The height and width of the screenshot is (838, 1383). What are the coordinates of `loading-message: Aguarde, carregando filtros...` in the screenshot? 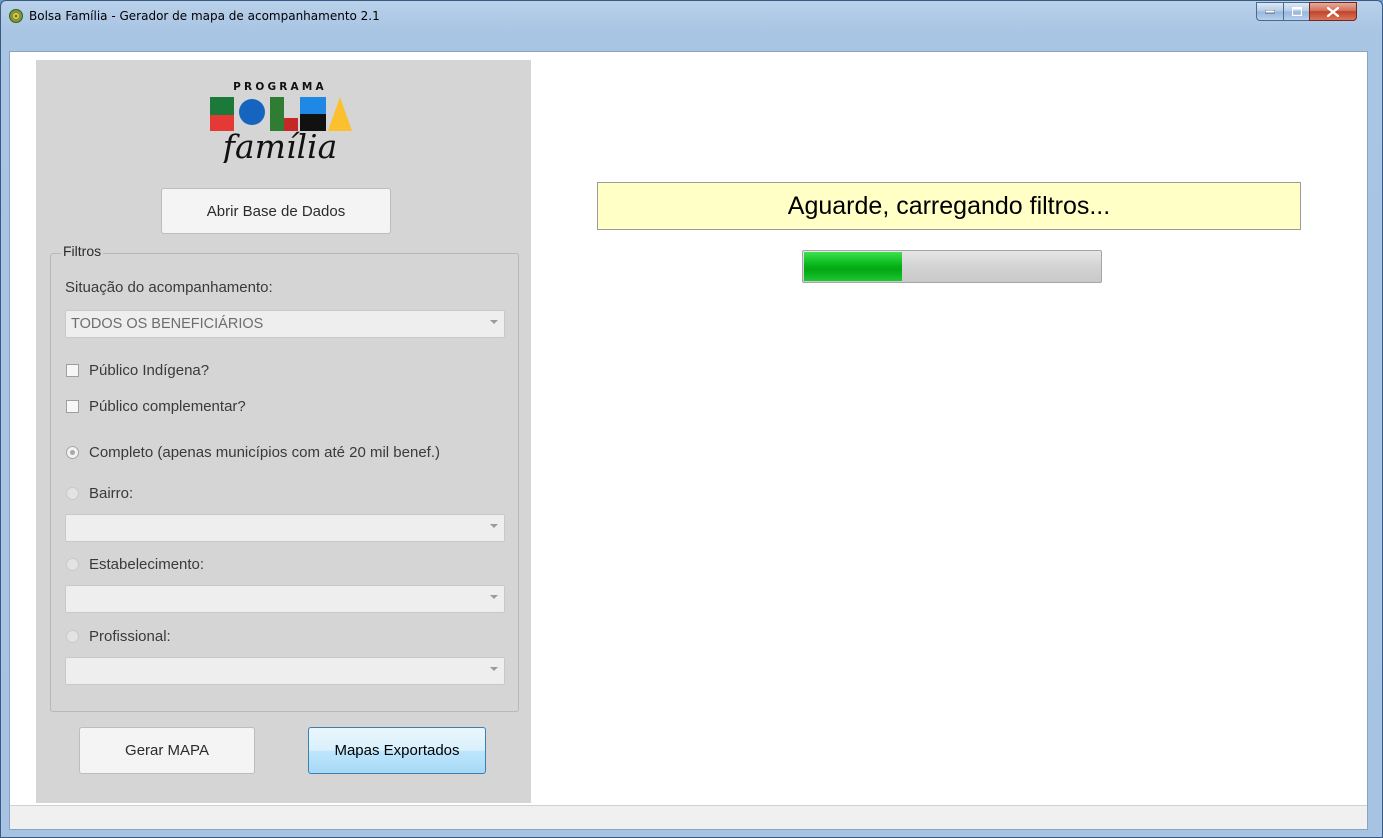 It's located at (949, 206).